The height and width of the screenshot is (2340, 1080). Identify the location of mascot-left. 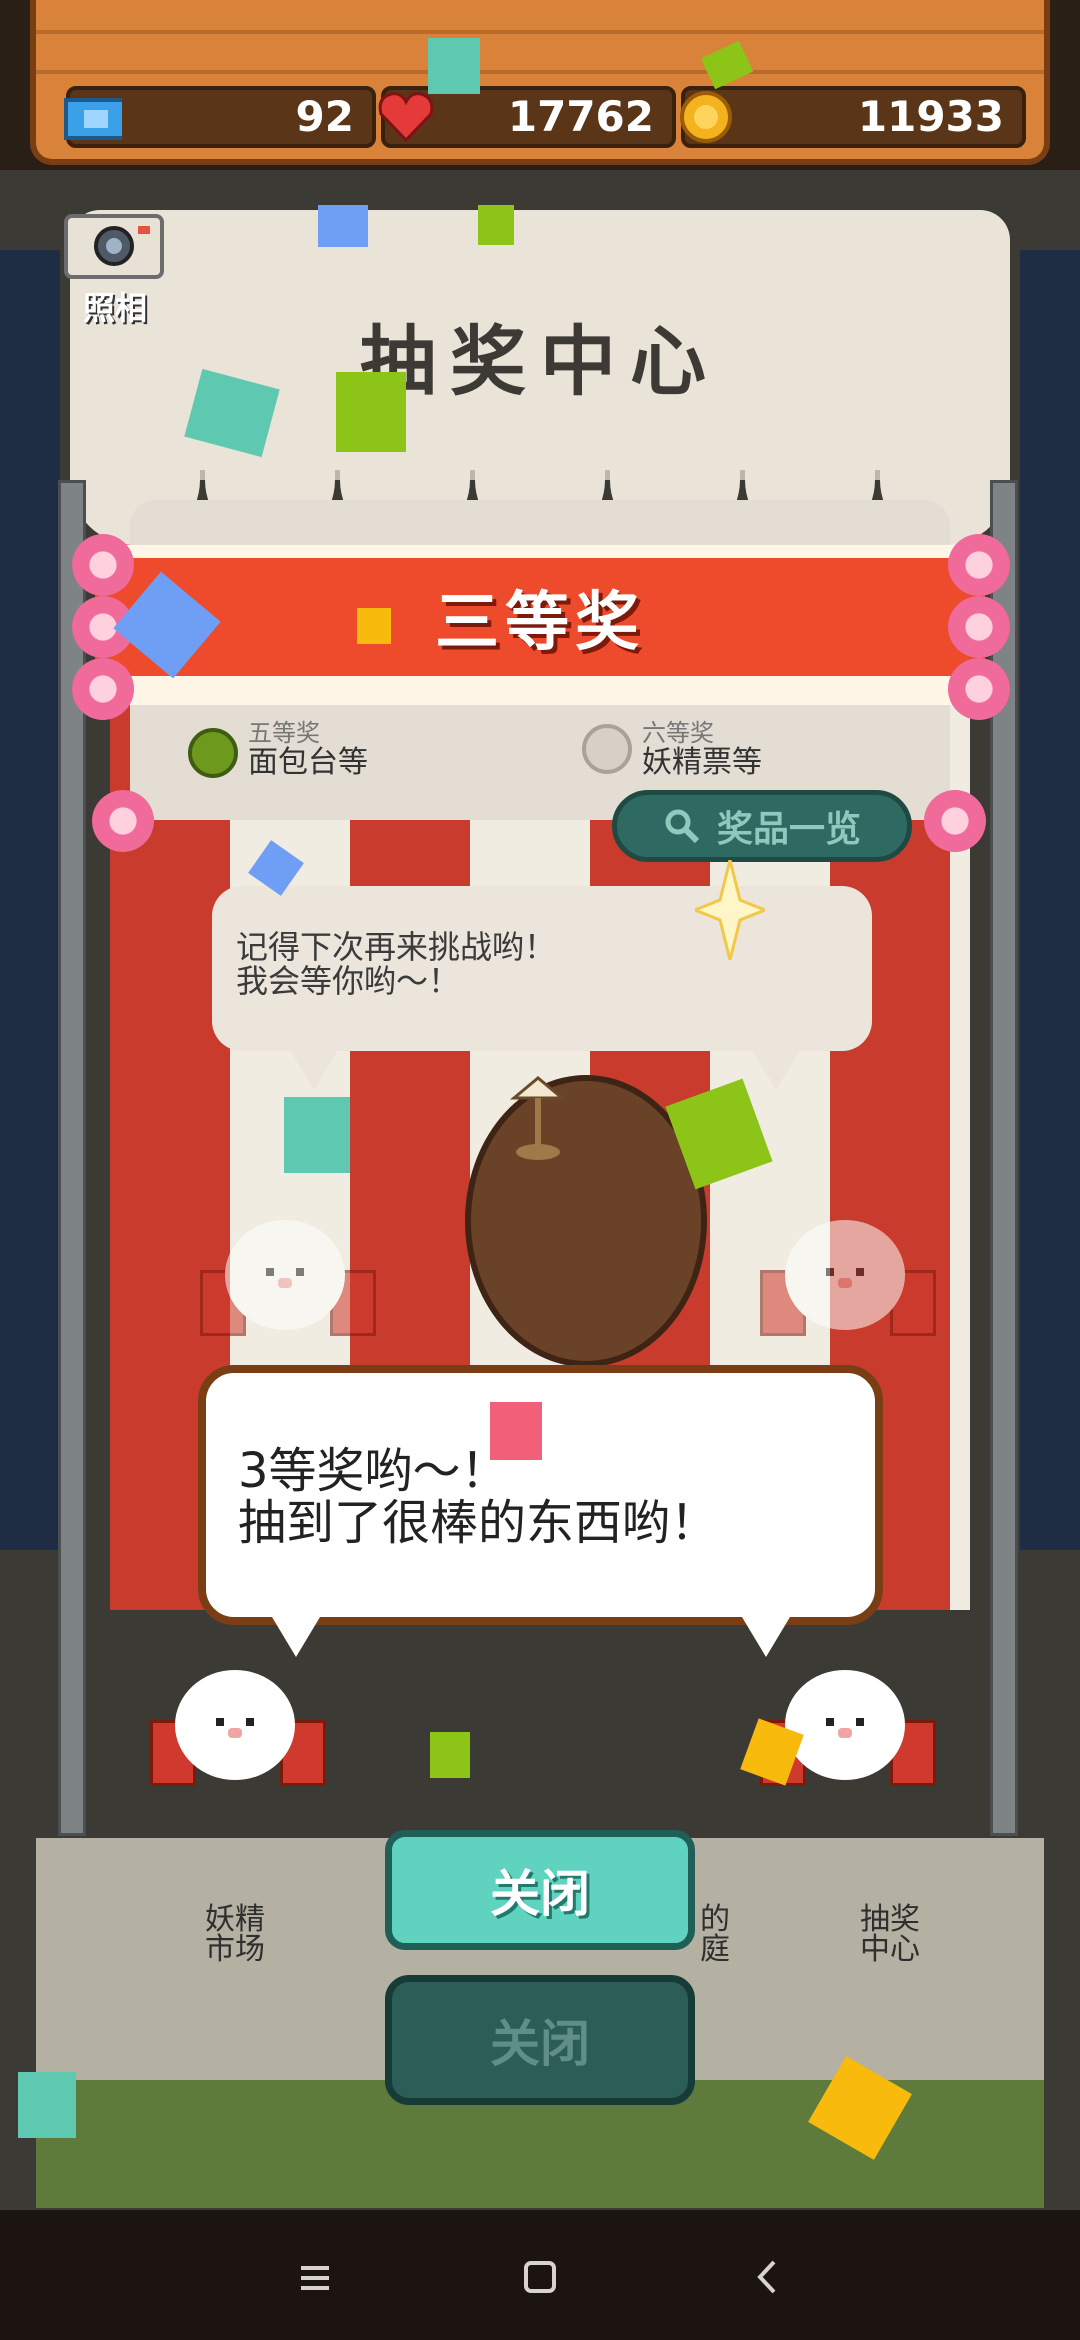
(238, 1735).